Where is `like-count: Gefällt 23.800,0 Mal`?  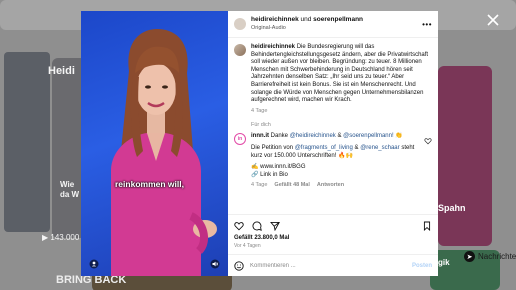
like-count: Gefällt 23.800,0 Mal is located at coordinates (333, 237).